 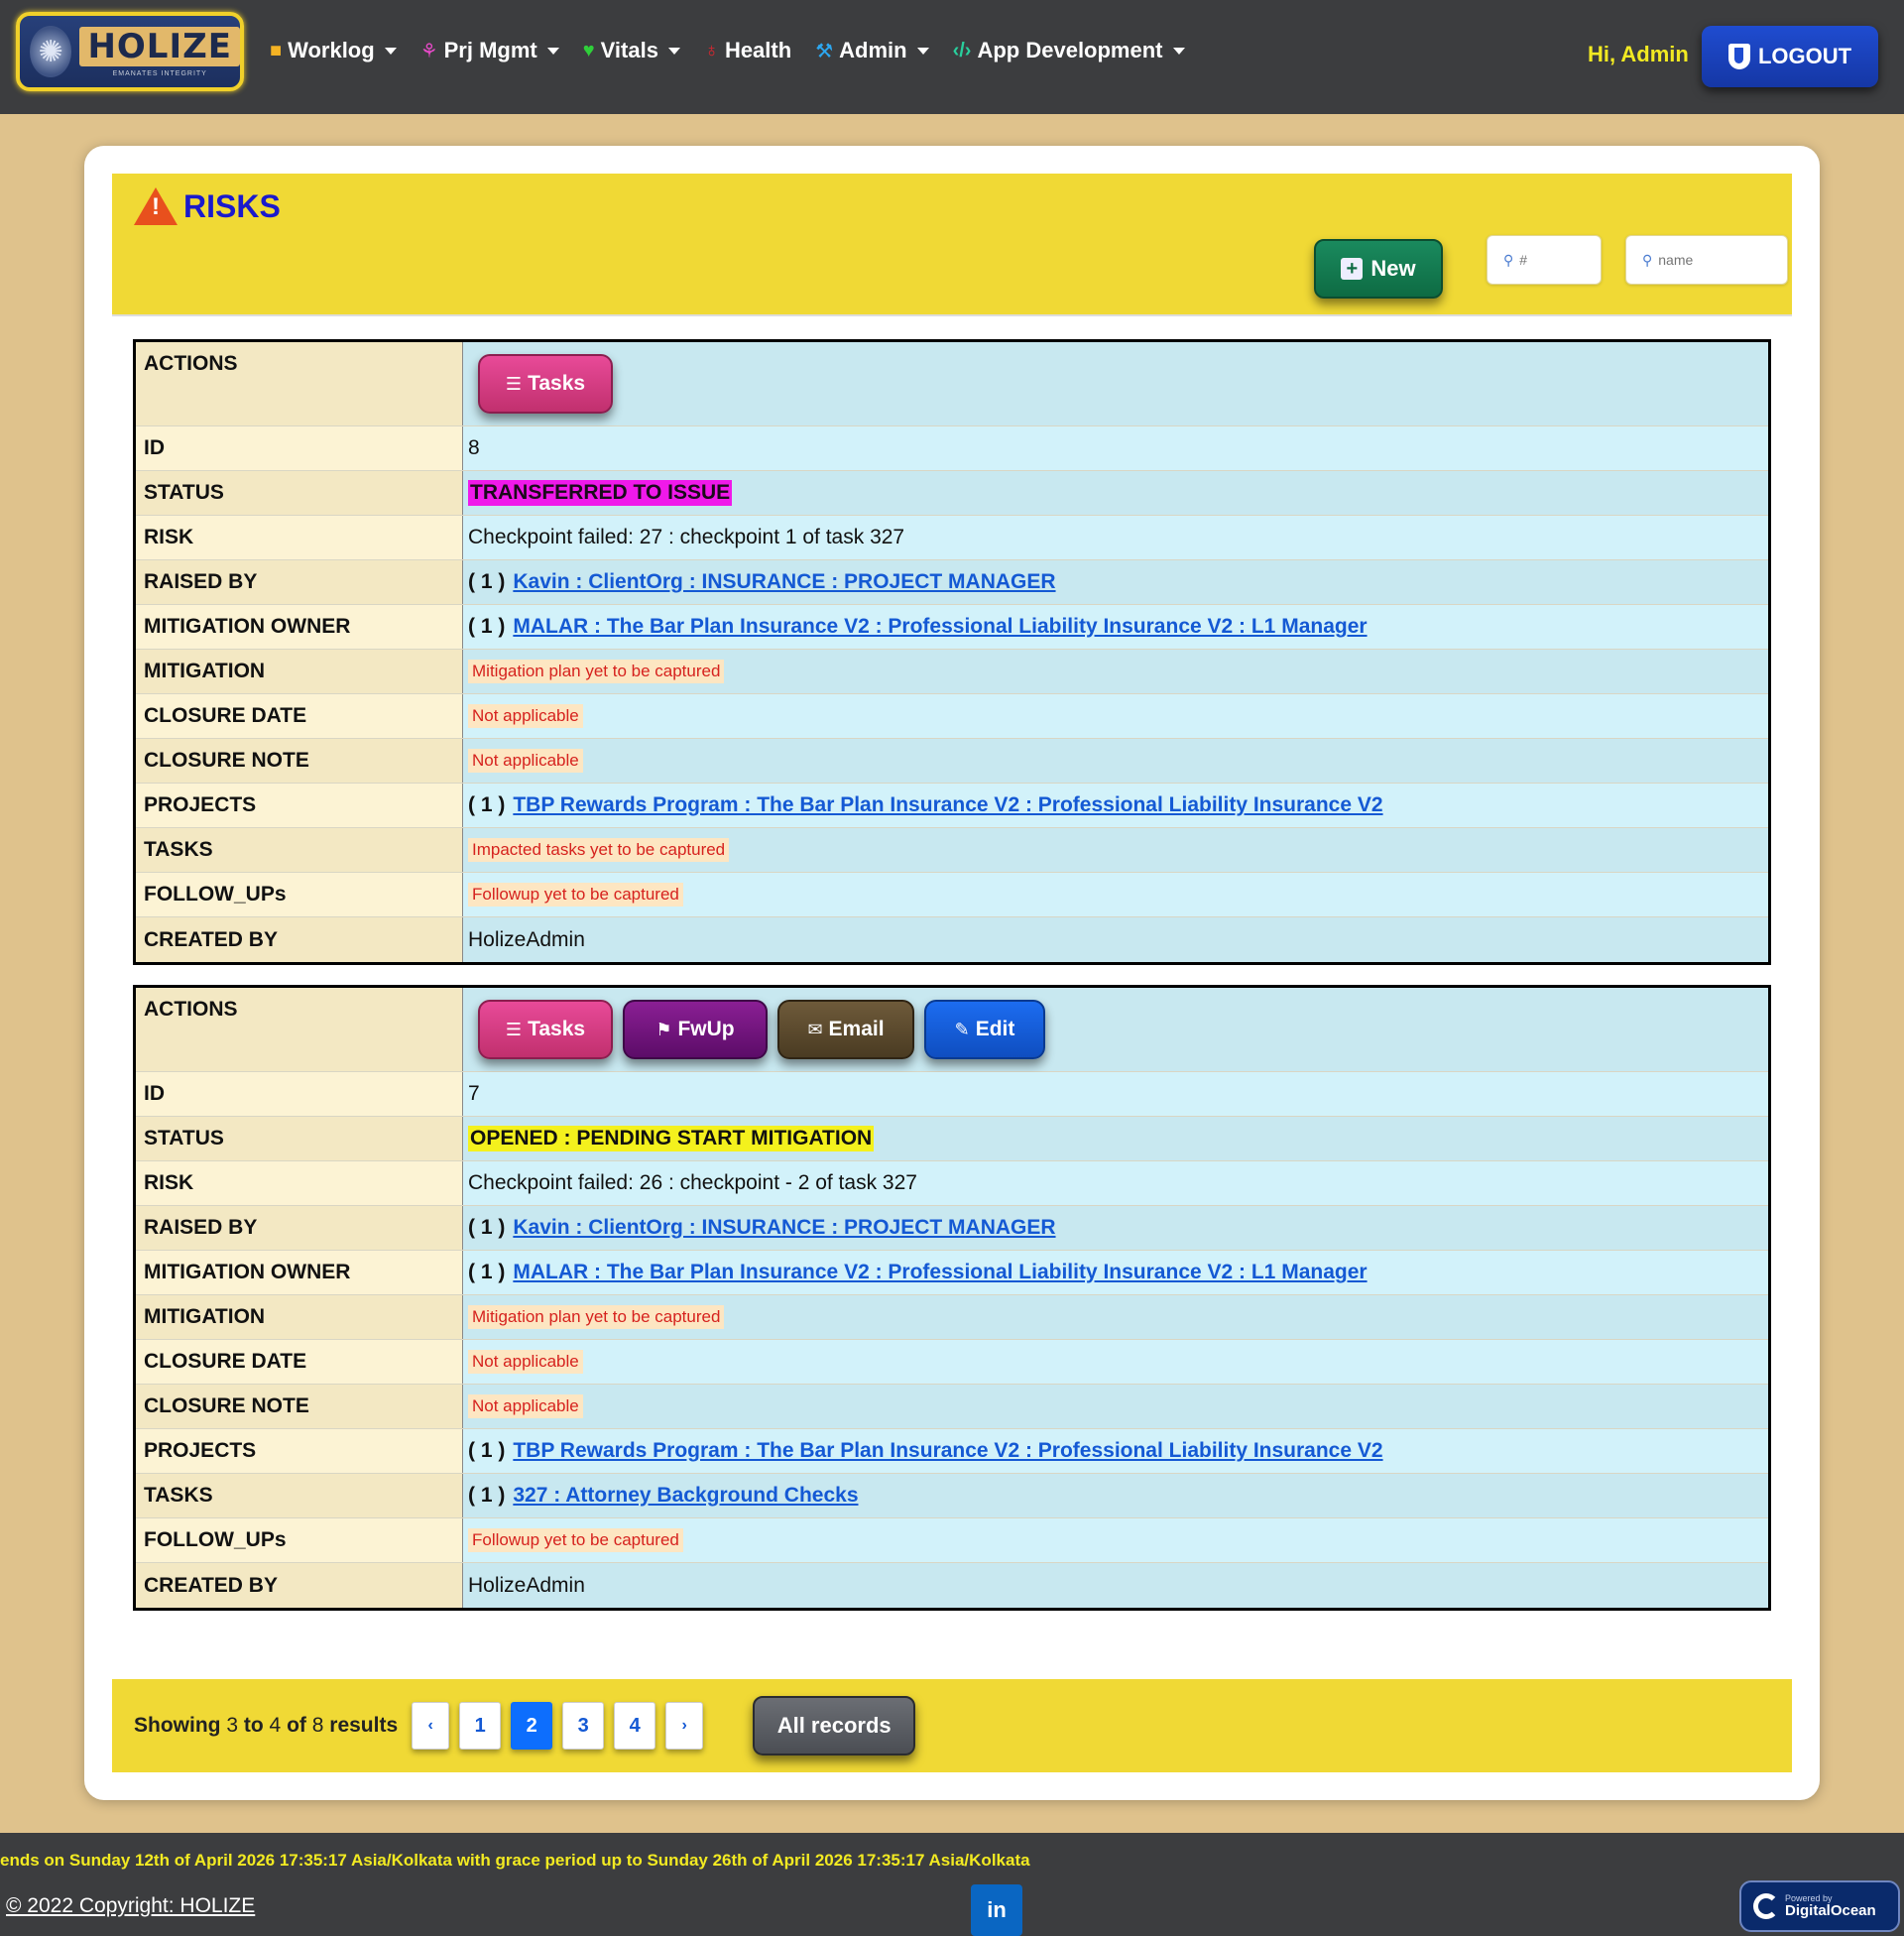 I want to click on holize-logo: ✺ HOLIZE EMANATES INTEGRITY, so click(x=130, y=51).